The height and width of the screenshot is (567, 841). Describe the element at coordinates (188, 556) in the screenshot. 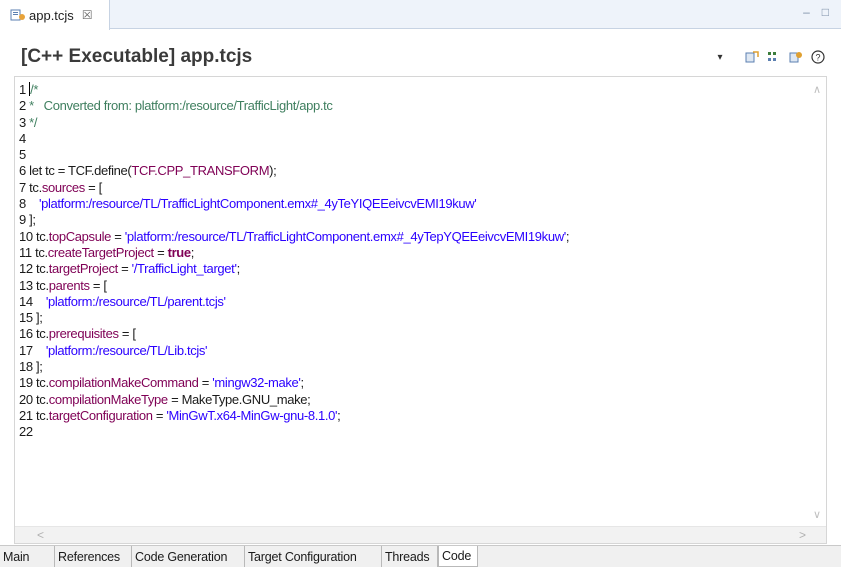

I see `page-tab-code-generation: Code Generation` at that location.